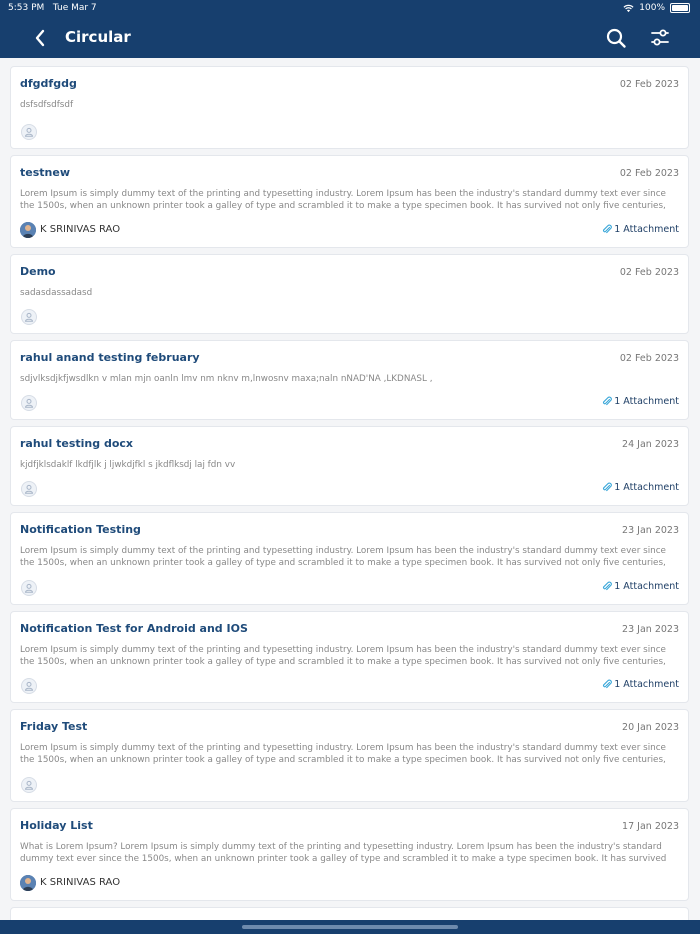 The image size is (700, 934). I want to click on status-bar: 5:53 PM Tue Mar 7 100%, so click(350, 9).